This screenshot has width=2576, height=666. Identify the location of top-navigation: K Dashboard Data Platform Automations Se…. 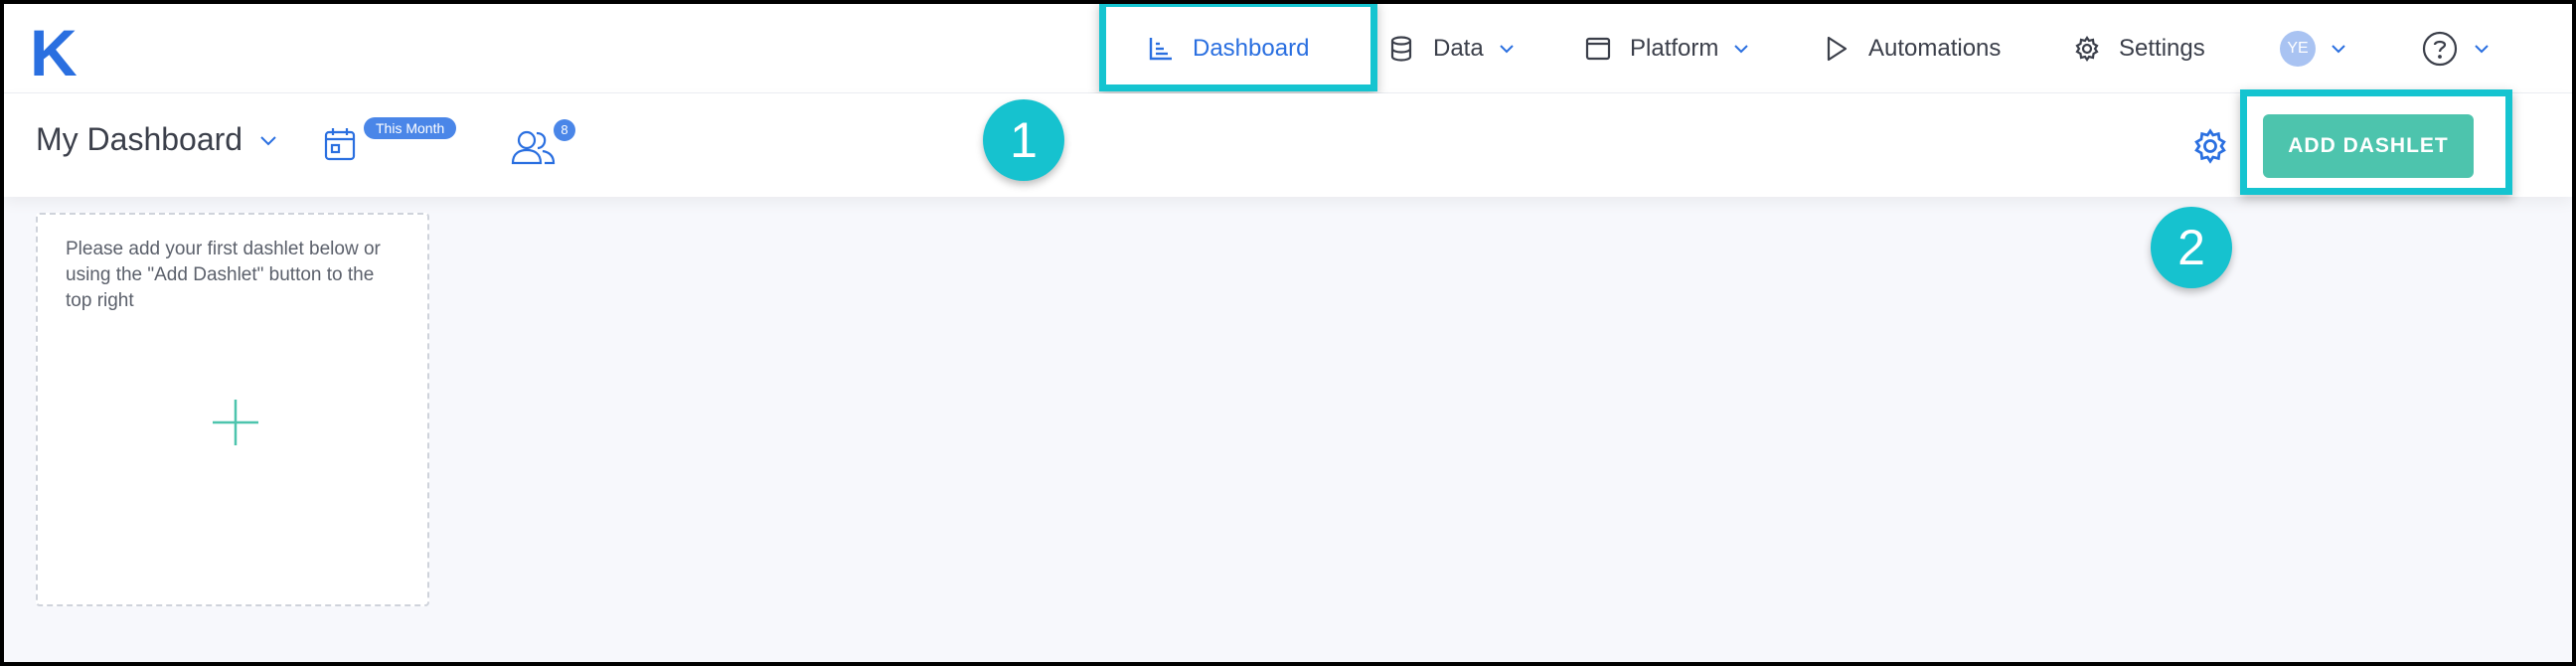
(1288, 49).